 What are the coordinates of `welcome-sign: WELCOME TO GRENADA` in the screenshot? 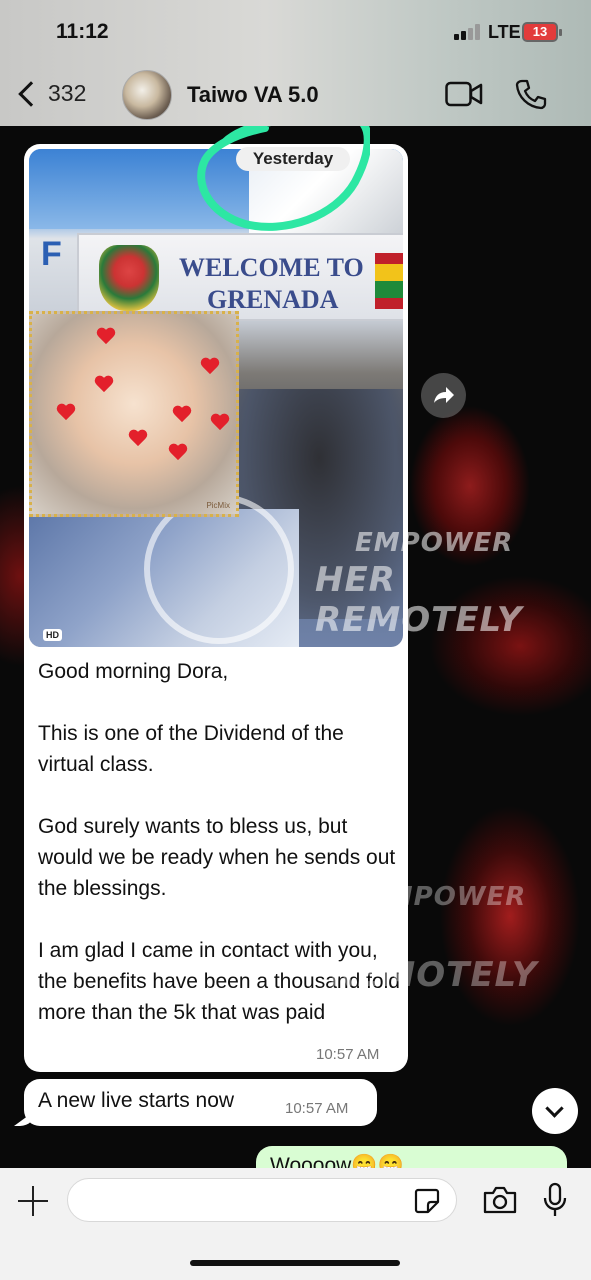 It's located at (240, 277).